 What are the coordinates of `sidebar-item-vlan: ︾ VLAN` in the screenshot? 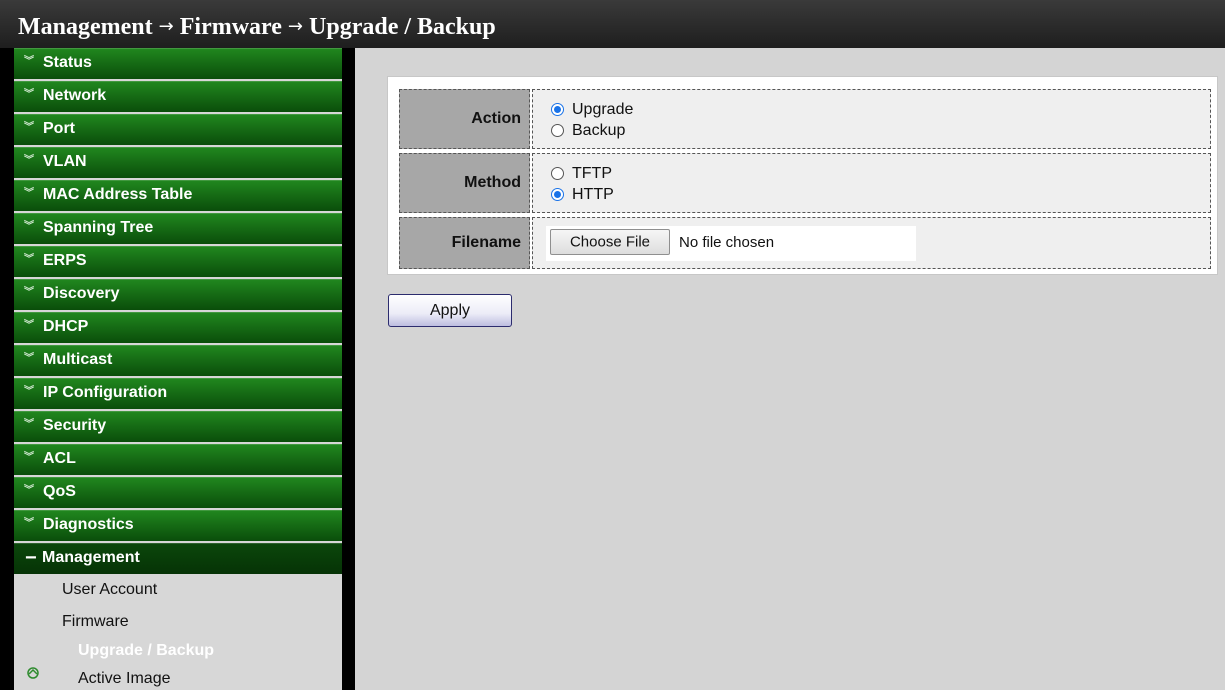 It's located at (178, 162).